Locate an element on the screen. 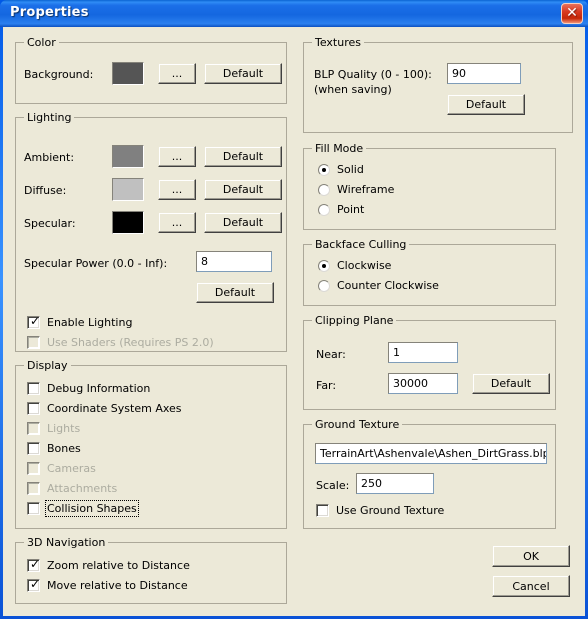  ambient-label: Ambient: is located at coordinates (49, 157).